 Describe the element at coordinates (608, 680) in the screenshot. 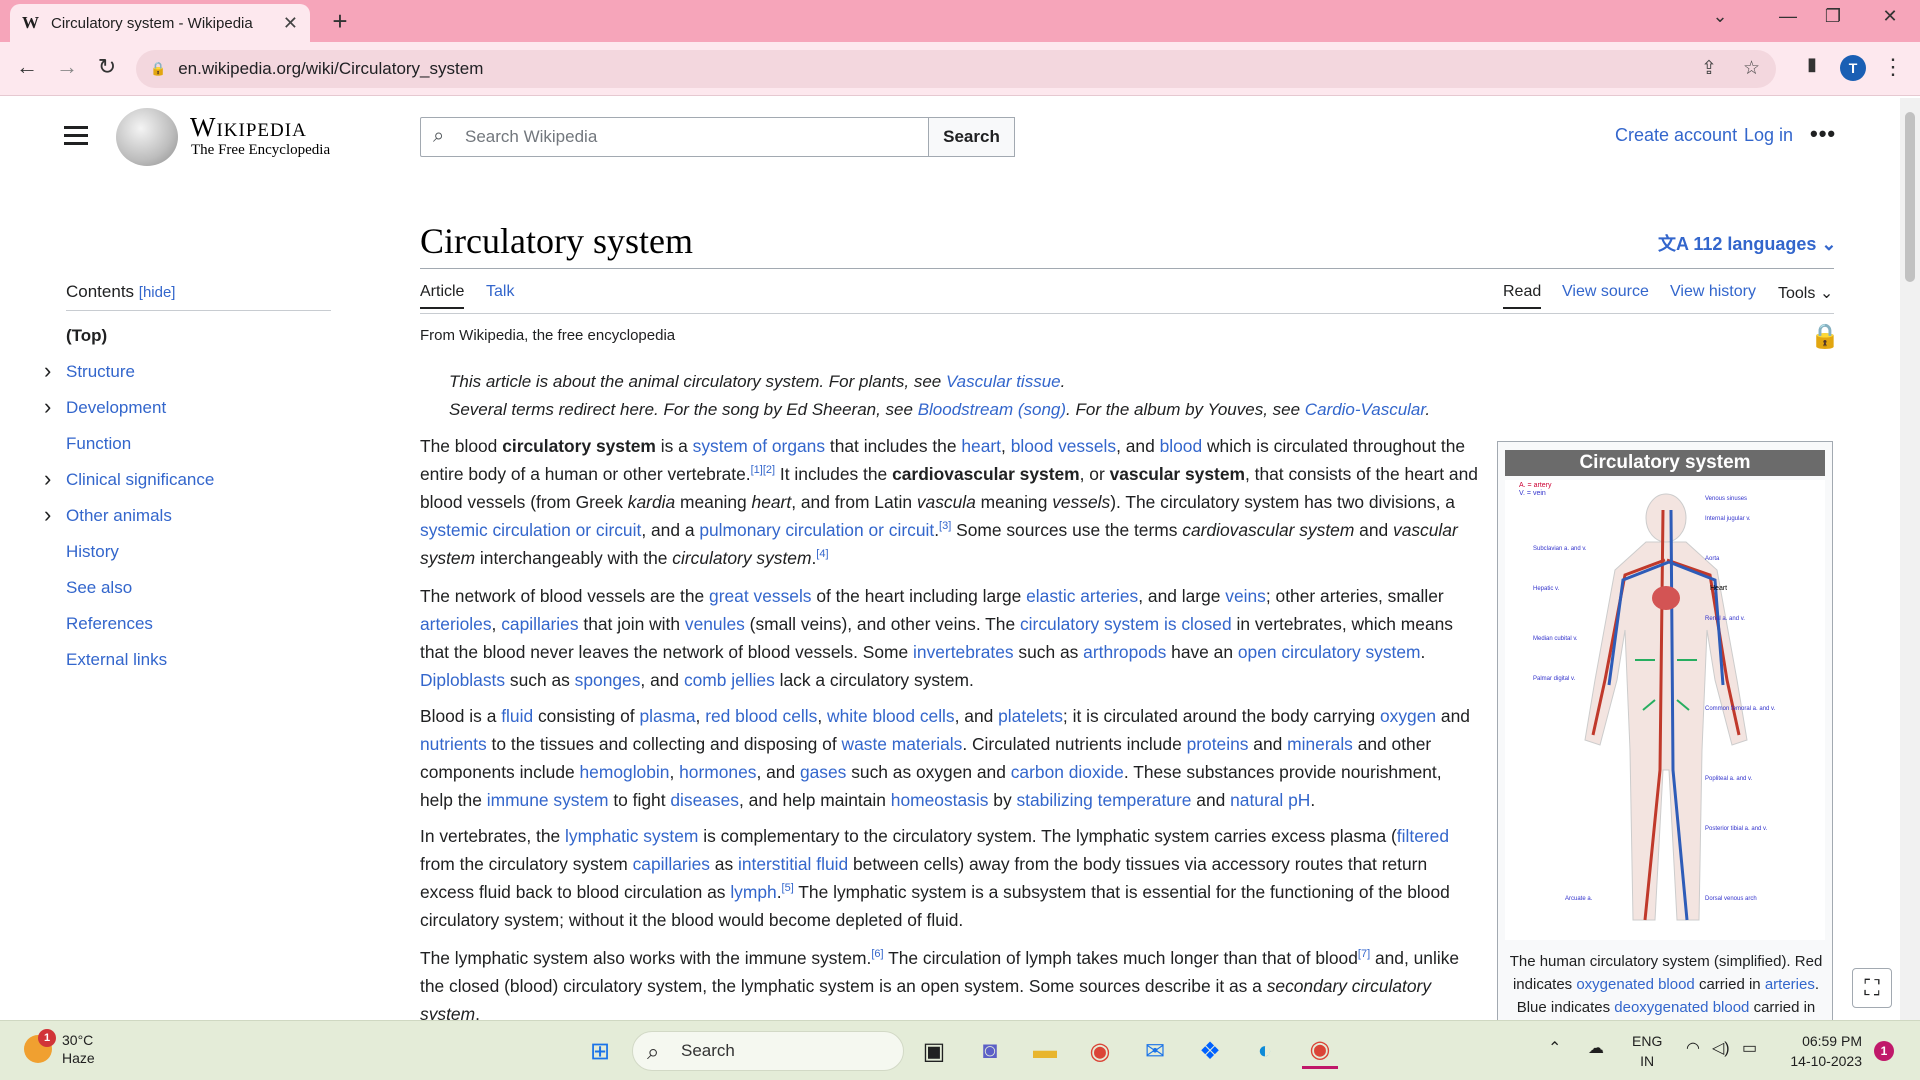

I see `inline-link: sponges` at that location.